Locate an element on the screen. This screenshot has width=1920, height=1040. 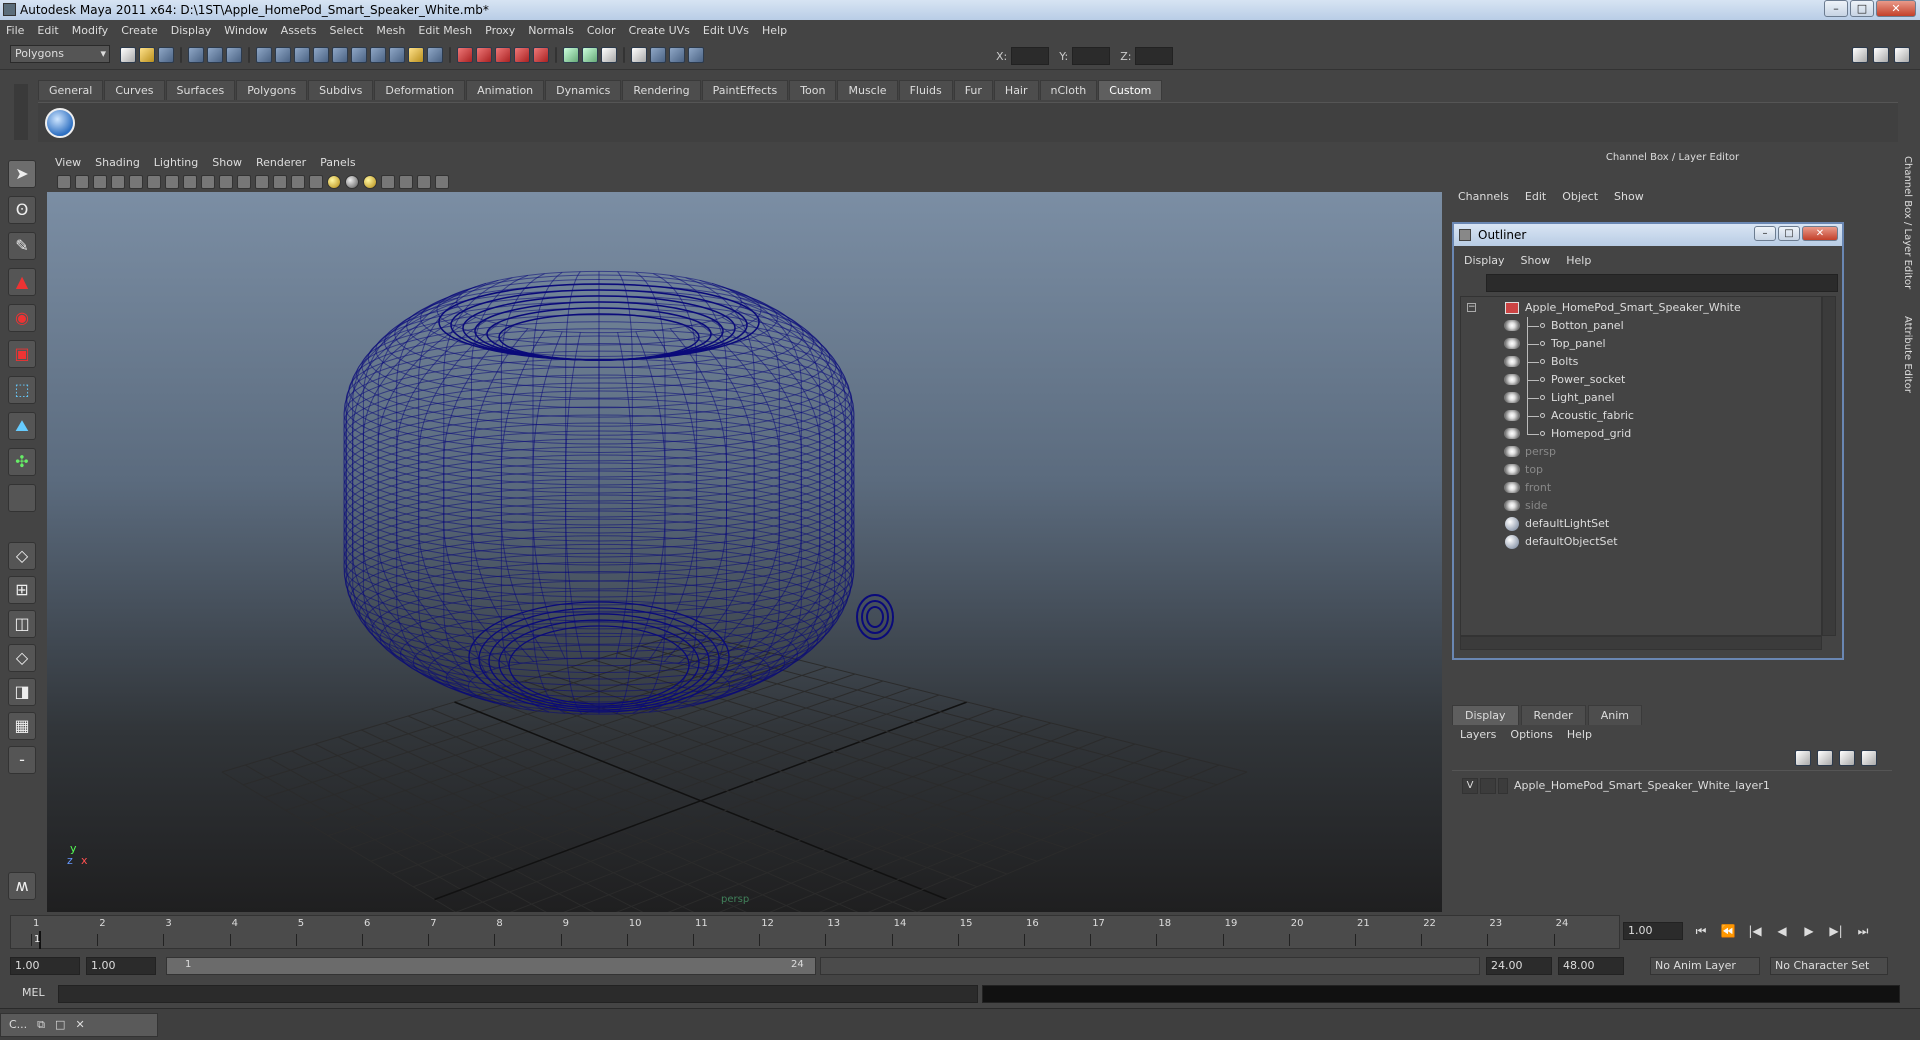
default-lighting-icon is located at coordinates (334, 182).